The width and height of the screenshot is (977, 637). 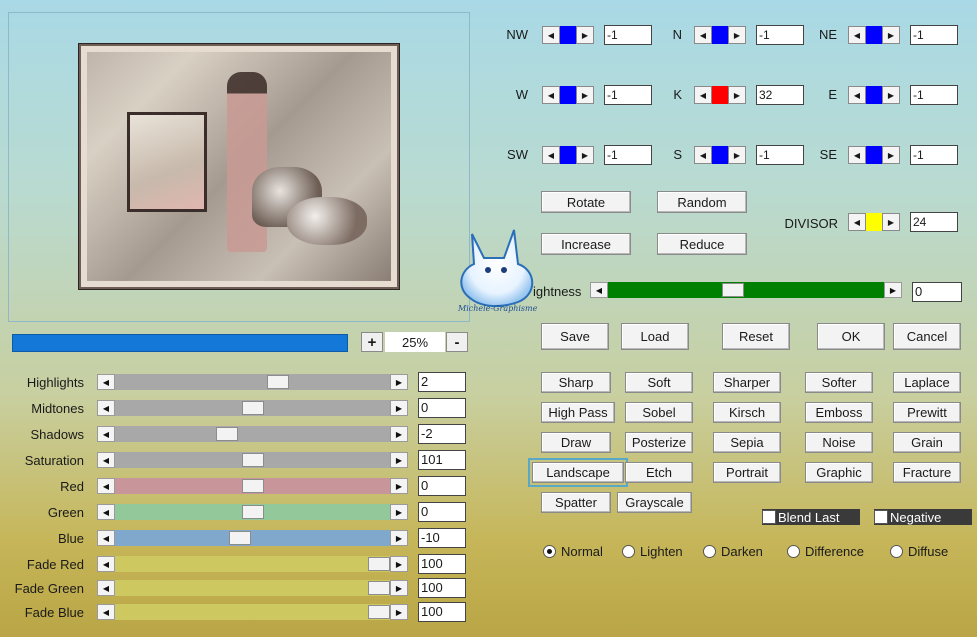 What do you see at coordinates (252, 612) in the screenshot?
I see `slider-fade-blue: ◀ ▶` at bounding box center [252, 612].